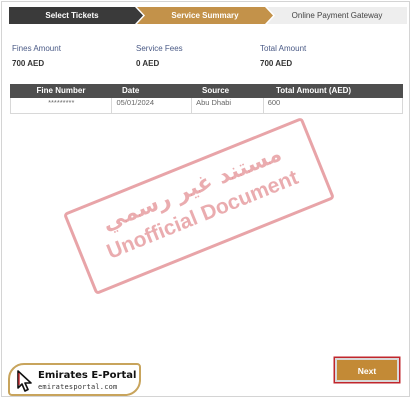 This screenshot has height=400, width=413. Describe the element at coordinates (152, 105) in the screenshot. I see `cell-date: 05/01/2024` at that location.